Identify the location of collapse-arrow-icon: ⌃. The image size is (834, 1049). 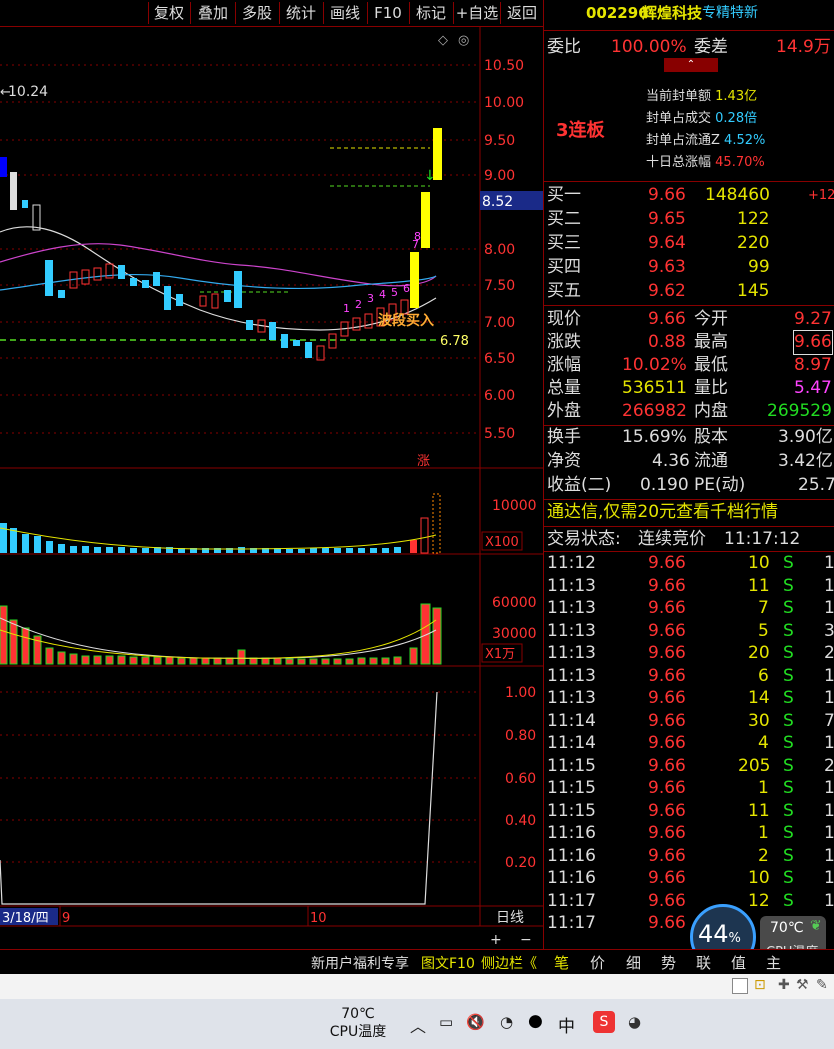
(691, 65).